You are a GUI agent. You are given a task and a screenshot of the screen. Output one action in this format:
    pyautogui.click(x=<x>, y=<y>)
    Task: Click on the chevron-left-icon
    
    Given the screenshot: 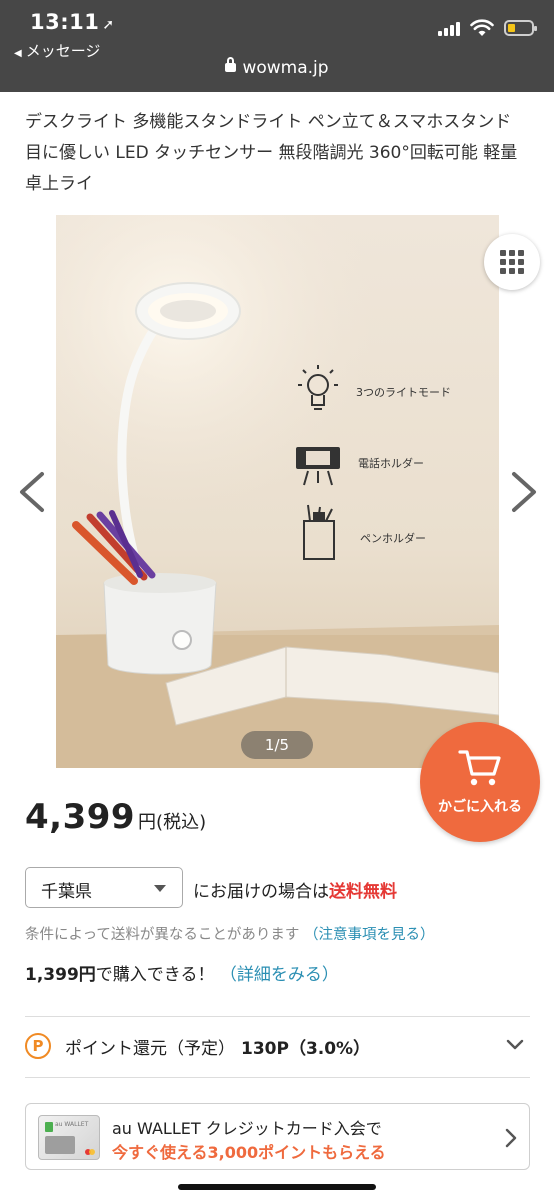 What is the action you would take?
    pyautogui.click(x=32, y=492)
    